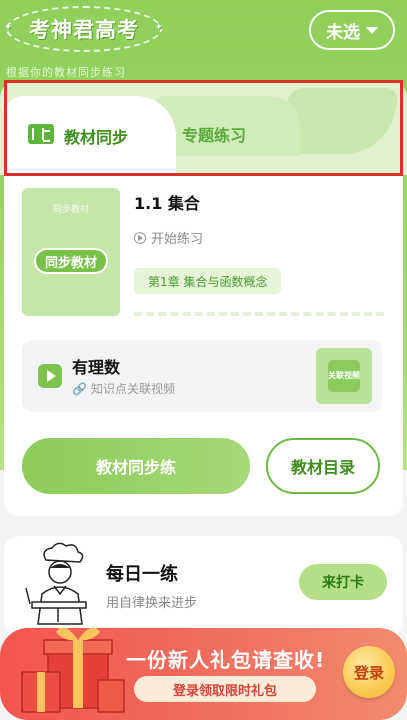  I want to click on lesson-title: 1.1 集合, so click(167, 202).